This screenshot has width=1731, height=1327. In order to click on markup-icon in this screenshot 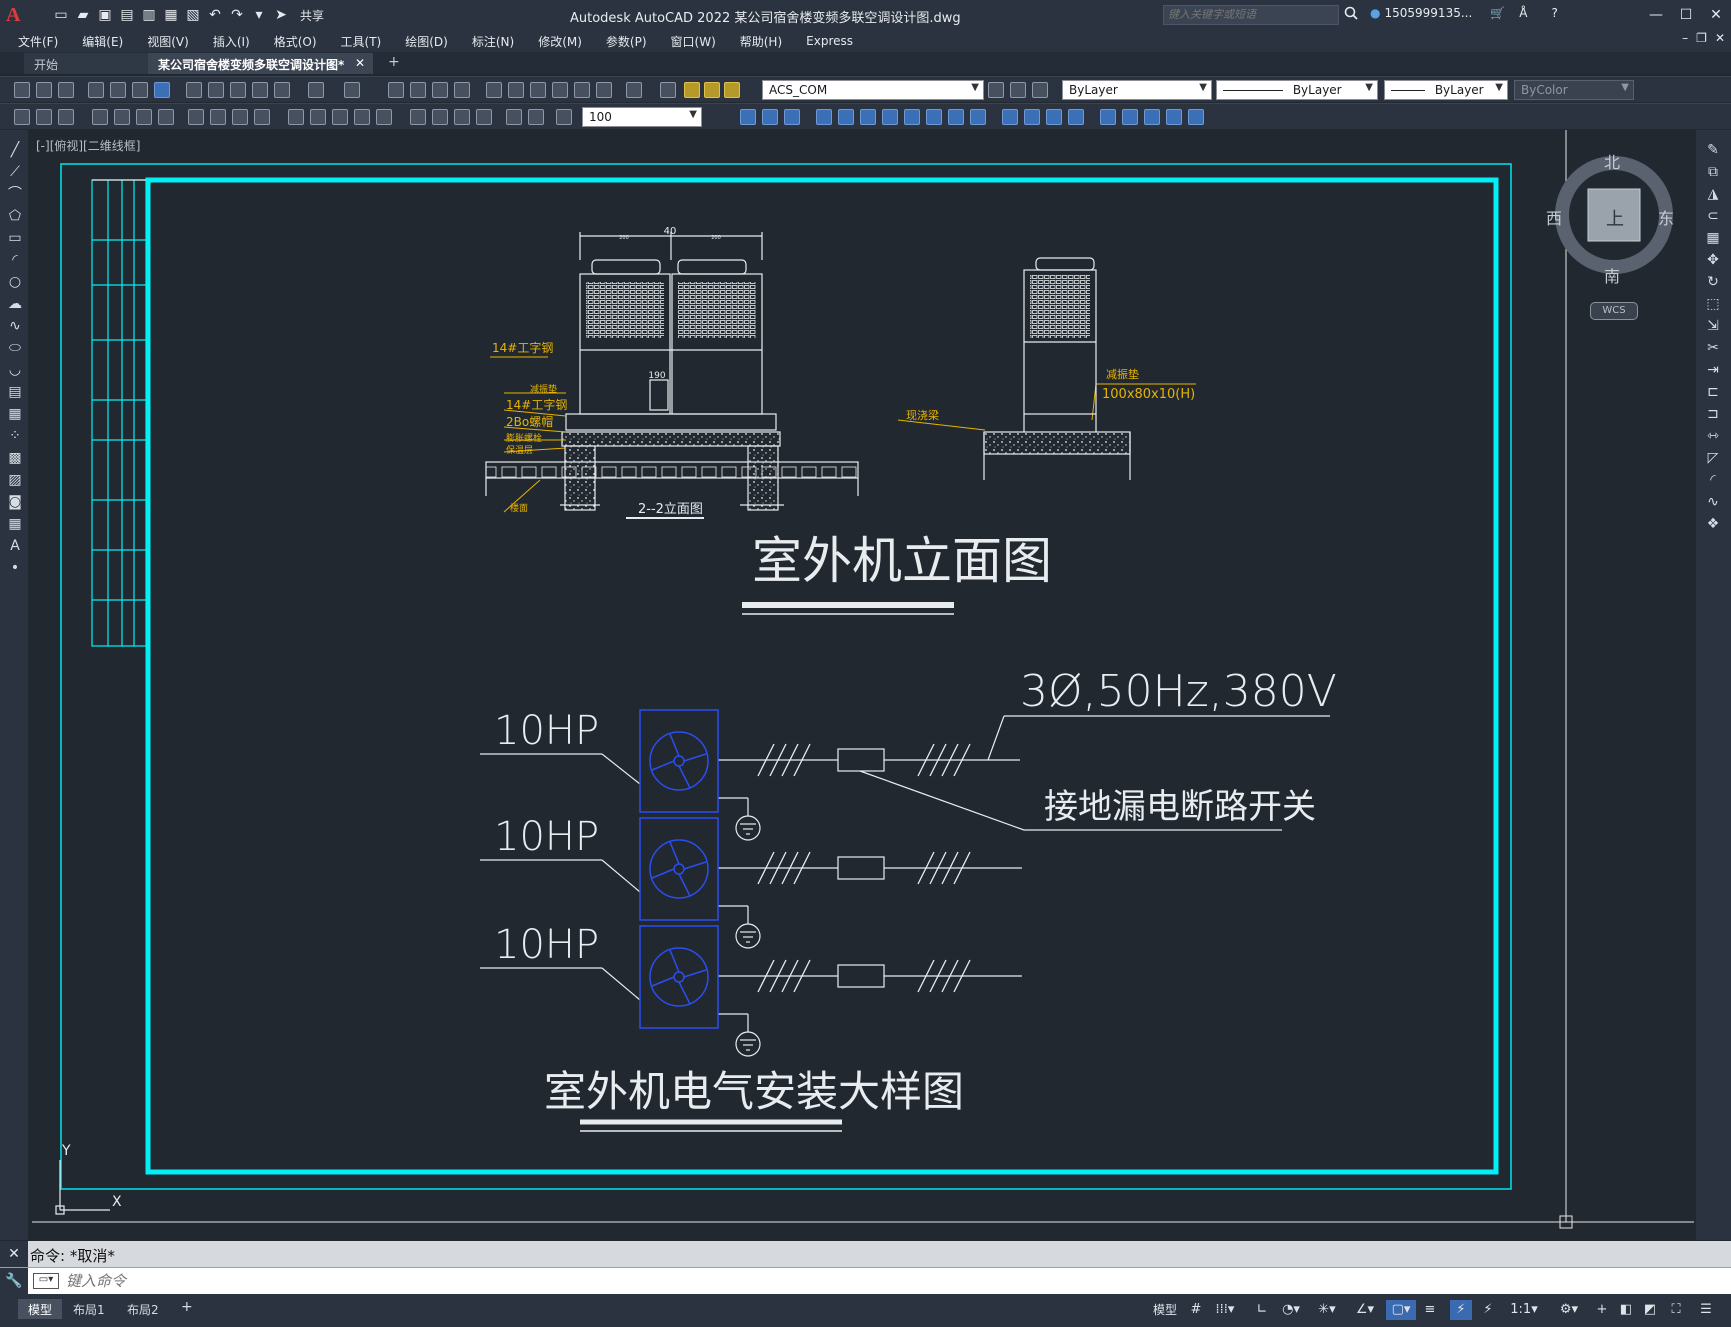, I will do `click(582, 90)`.